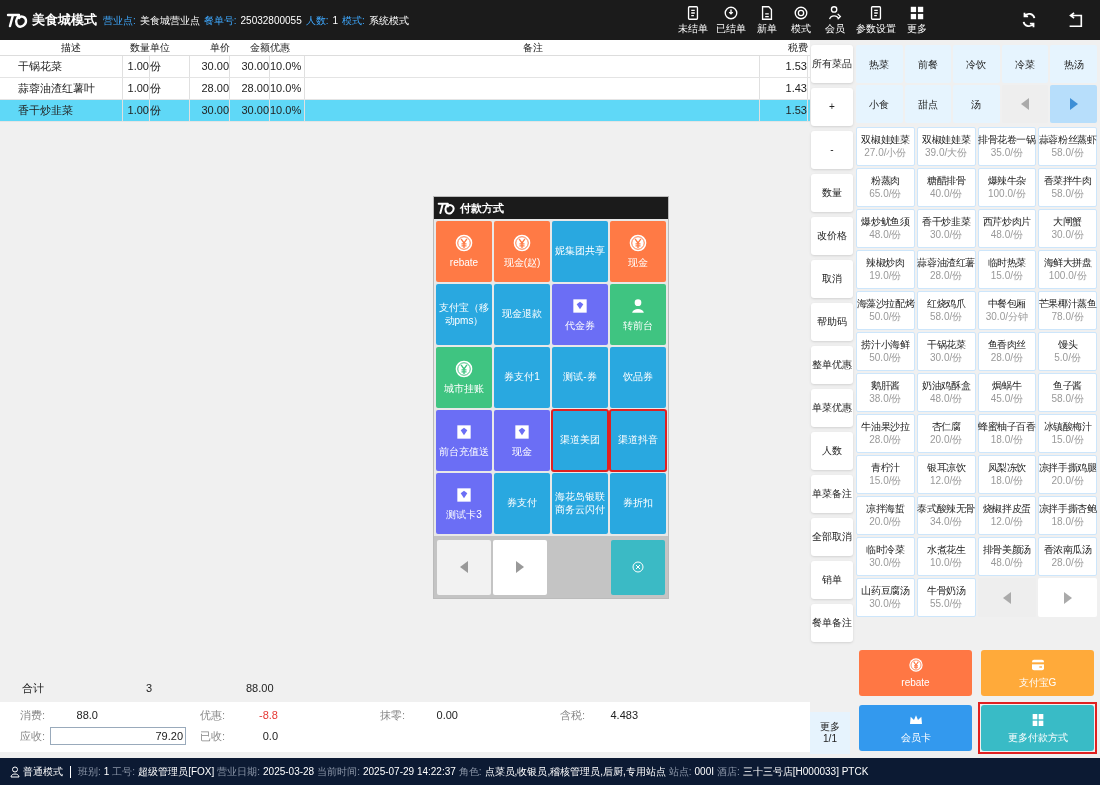  I want to click on dish-tile: 粉蒸肉 65.0/份, so click(885, 187).